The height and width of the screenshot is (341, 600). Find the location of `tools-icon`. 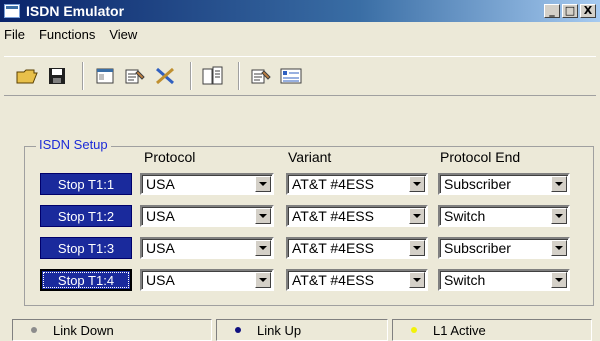

tools-icon is located at coordinates (165, 76).